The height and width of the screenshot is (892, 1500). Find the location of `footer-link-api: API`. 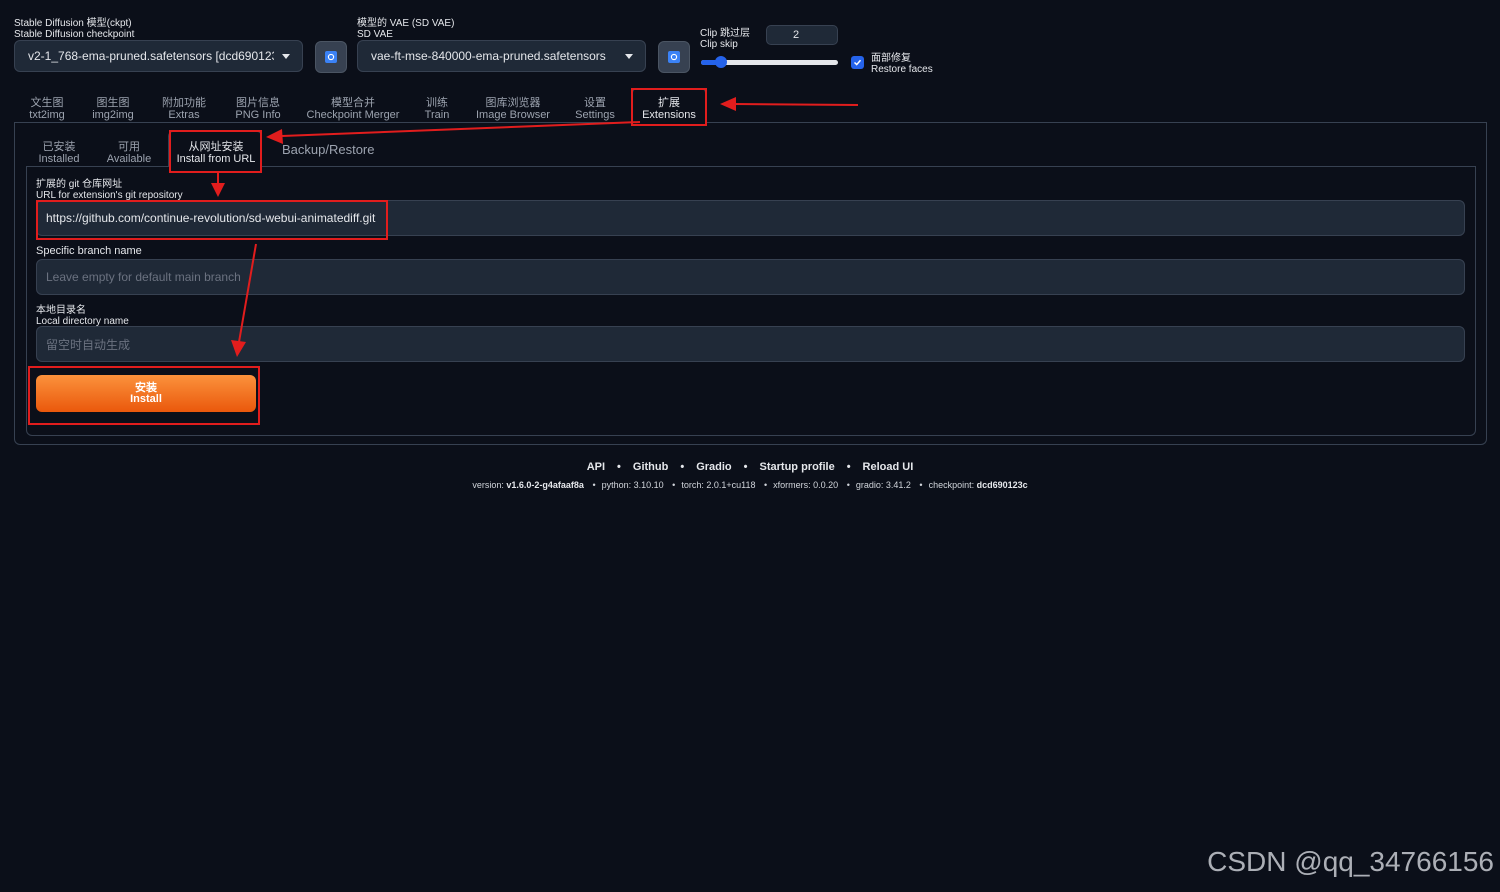

footer-link-api: API is located at coordinates (596, 467).